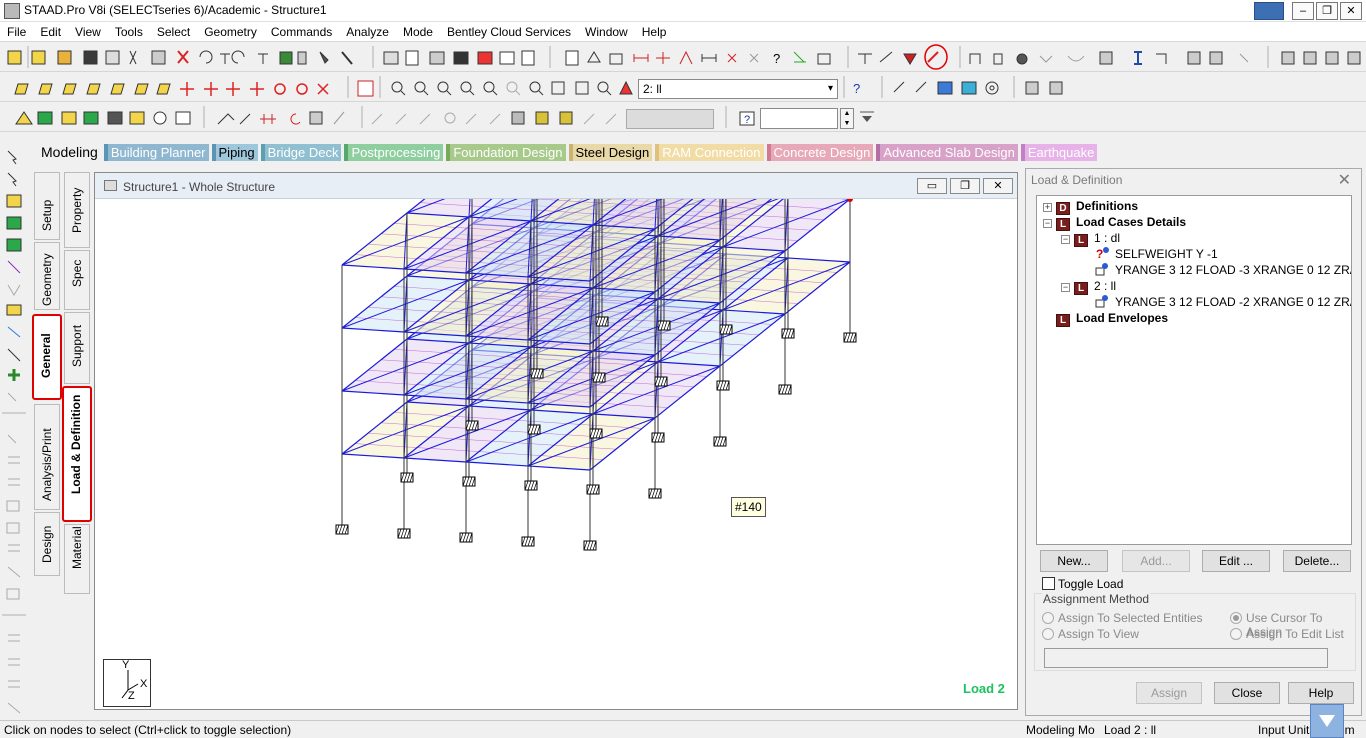  Describe the element at coordinates (610, 152) in the screenshot. I see `mode-tab-steel-design: Steel Design` at that location.